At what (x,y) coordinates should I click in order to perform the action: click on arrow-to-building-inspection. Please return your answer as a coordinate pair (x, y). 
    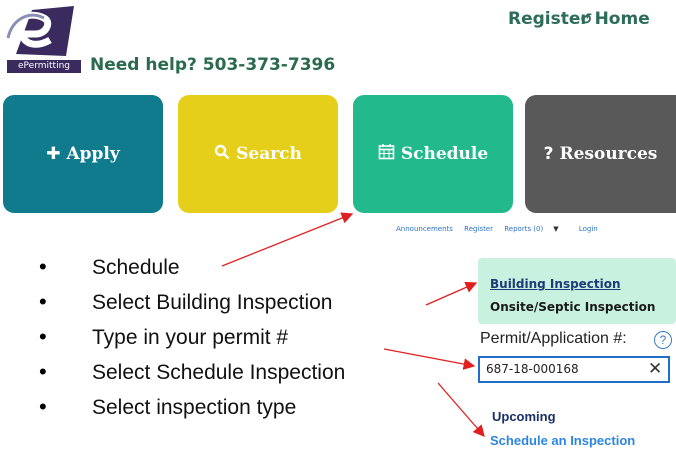
    Looking at the image, I should click on (451, 293).